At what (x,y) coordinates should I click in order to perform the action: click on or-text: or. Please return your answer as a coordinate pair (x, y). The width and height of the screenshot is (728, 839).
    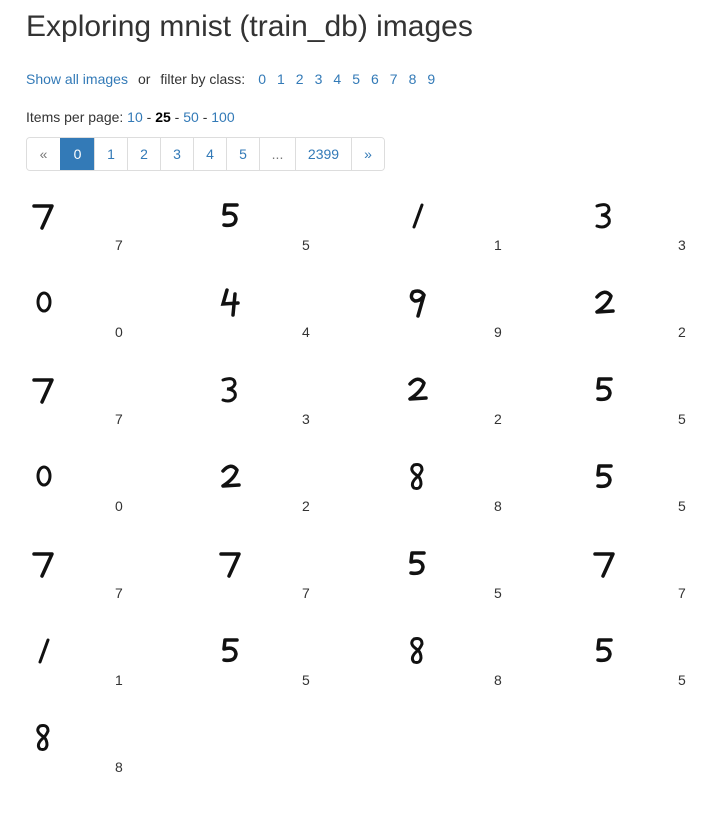
    Looking at the image, I should click on (144, 79).